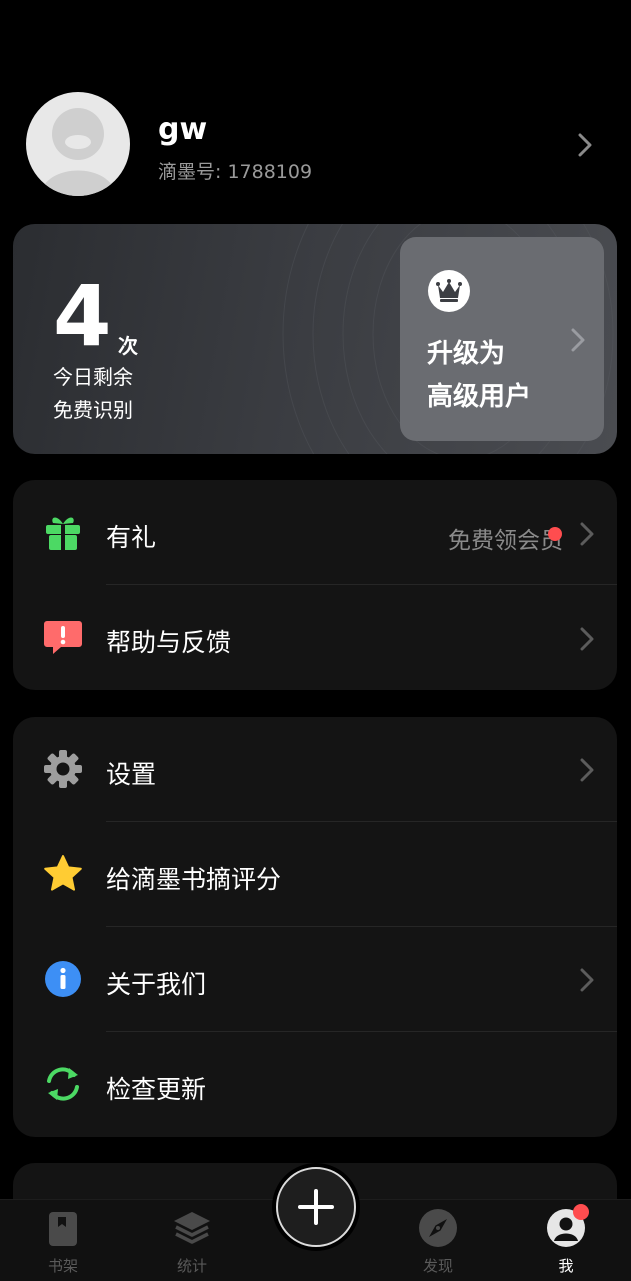 Image resolution: width=631 pixels, height=1281 pixels. I want to click on tab-bookshelf: 书架, so click(63, 1240).